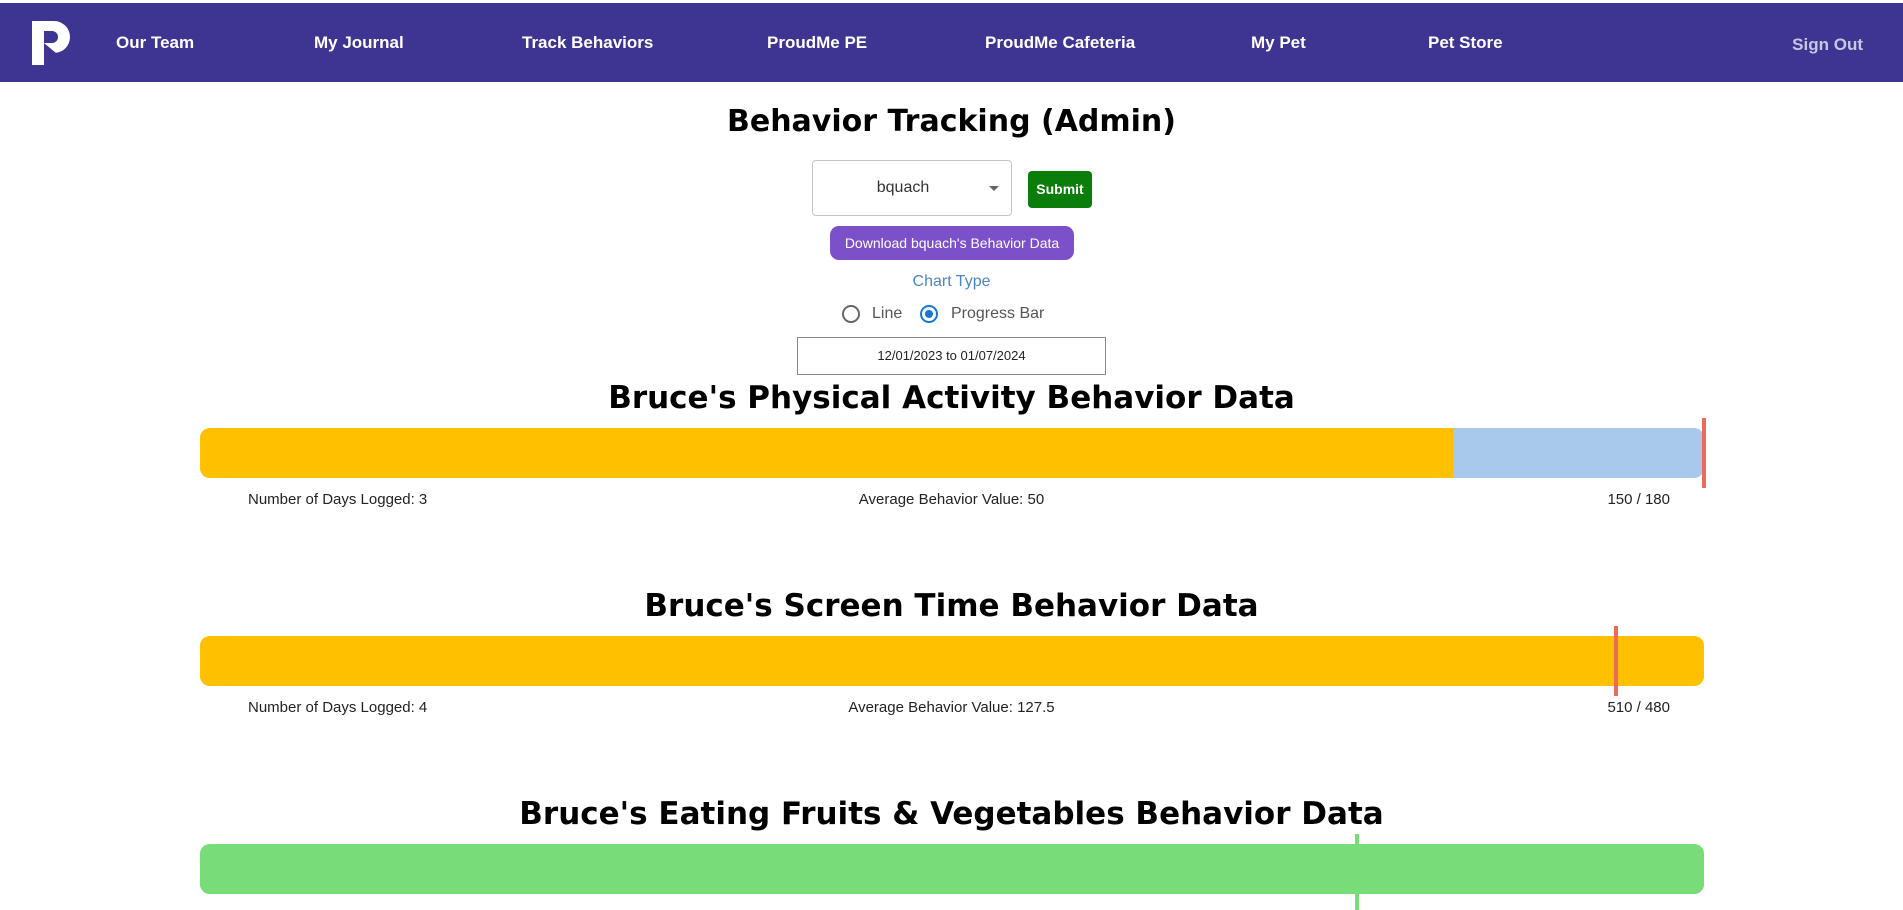 The height and width of the screenshot is (910, 1903). Describe the element at coordinates (951, 356) in the screenshot. I see `date-range-picker: 12/01/2023 to 01/07/2024` at that location.